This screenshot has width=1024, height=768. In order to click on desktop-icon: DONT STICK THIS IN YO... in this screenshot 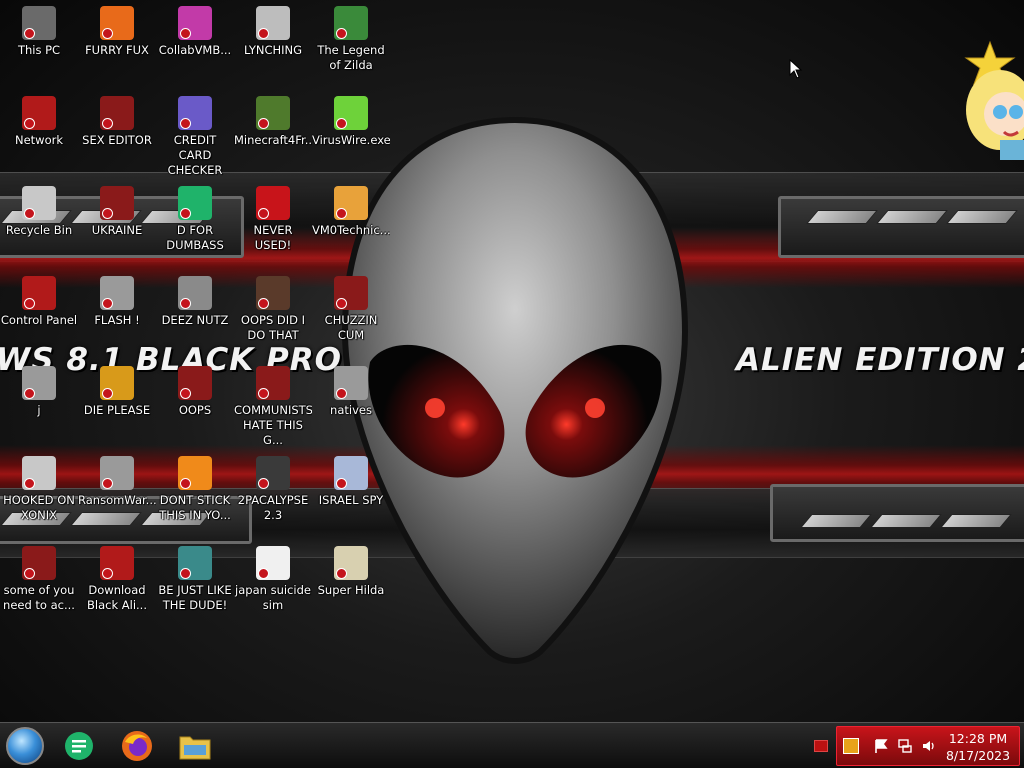, I will do `click(195, 489)`.